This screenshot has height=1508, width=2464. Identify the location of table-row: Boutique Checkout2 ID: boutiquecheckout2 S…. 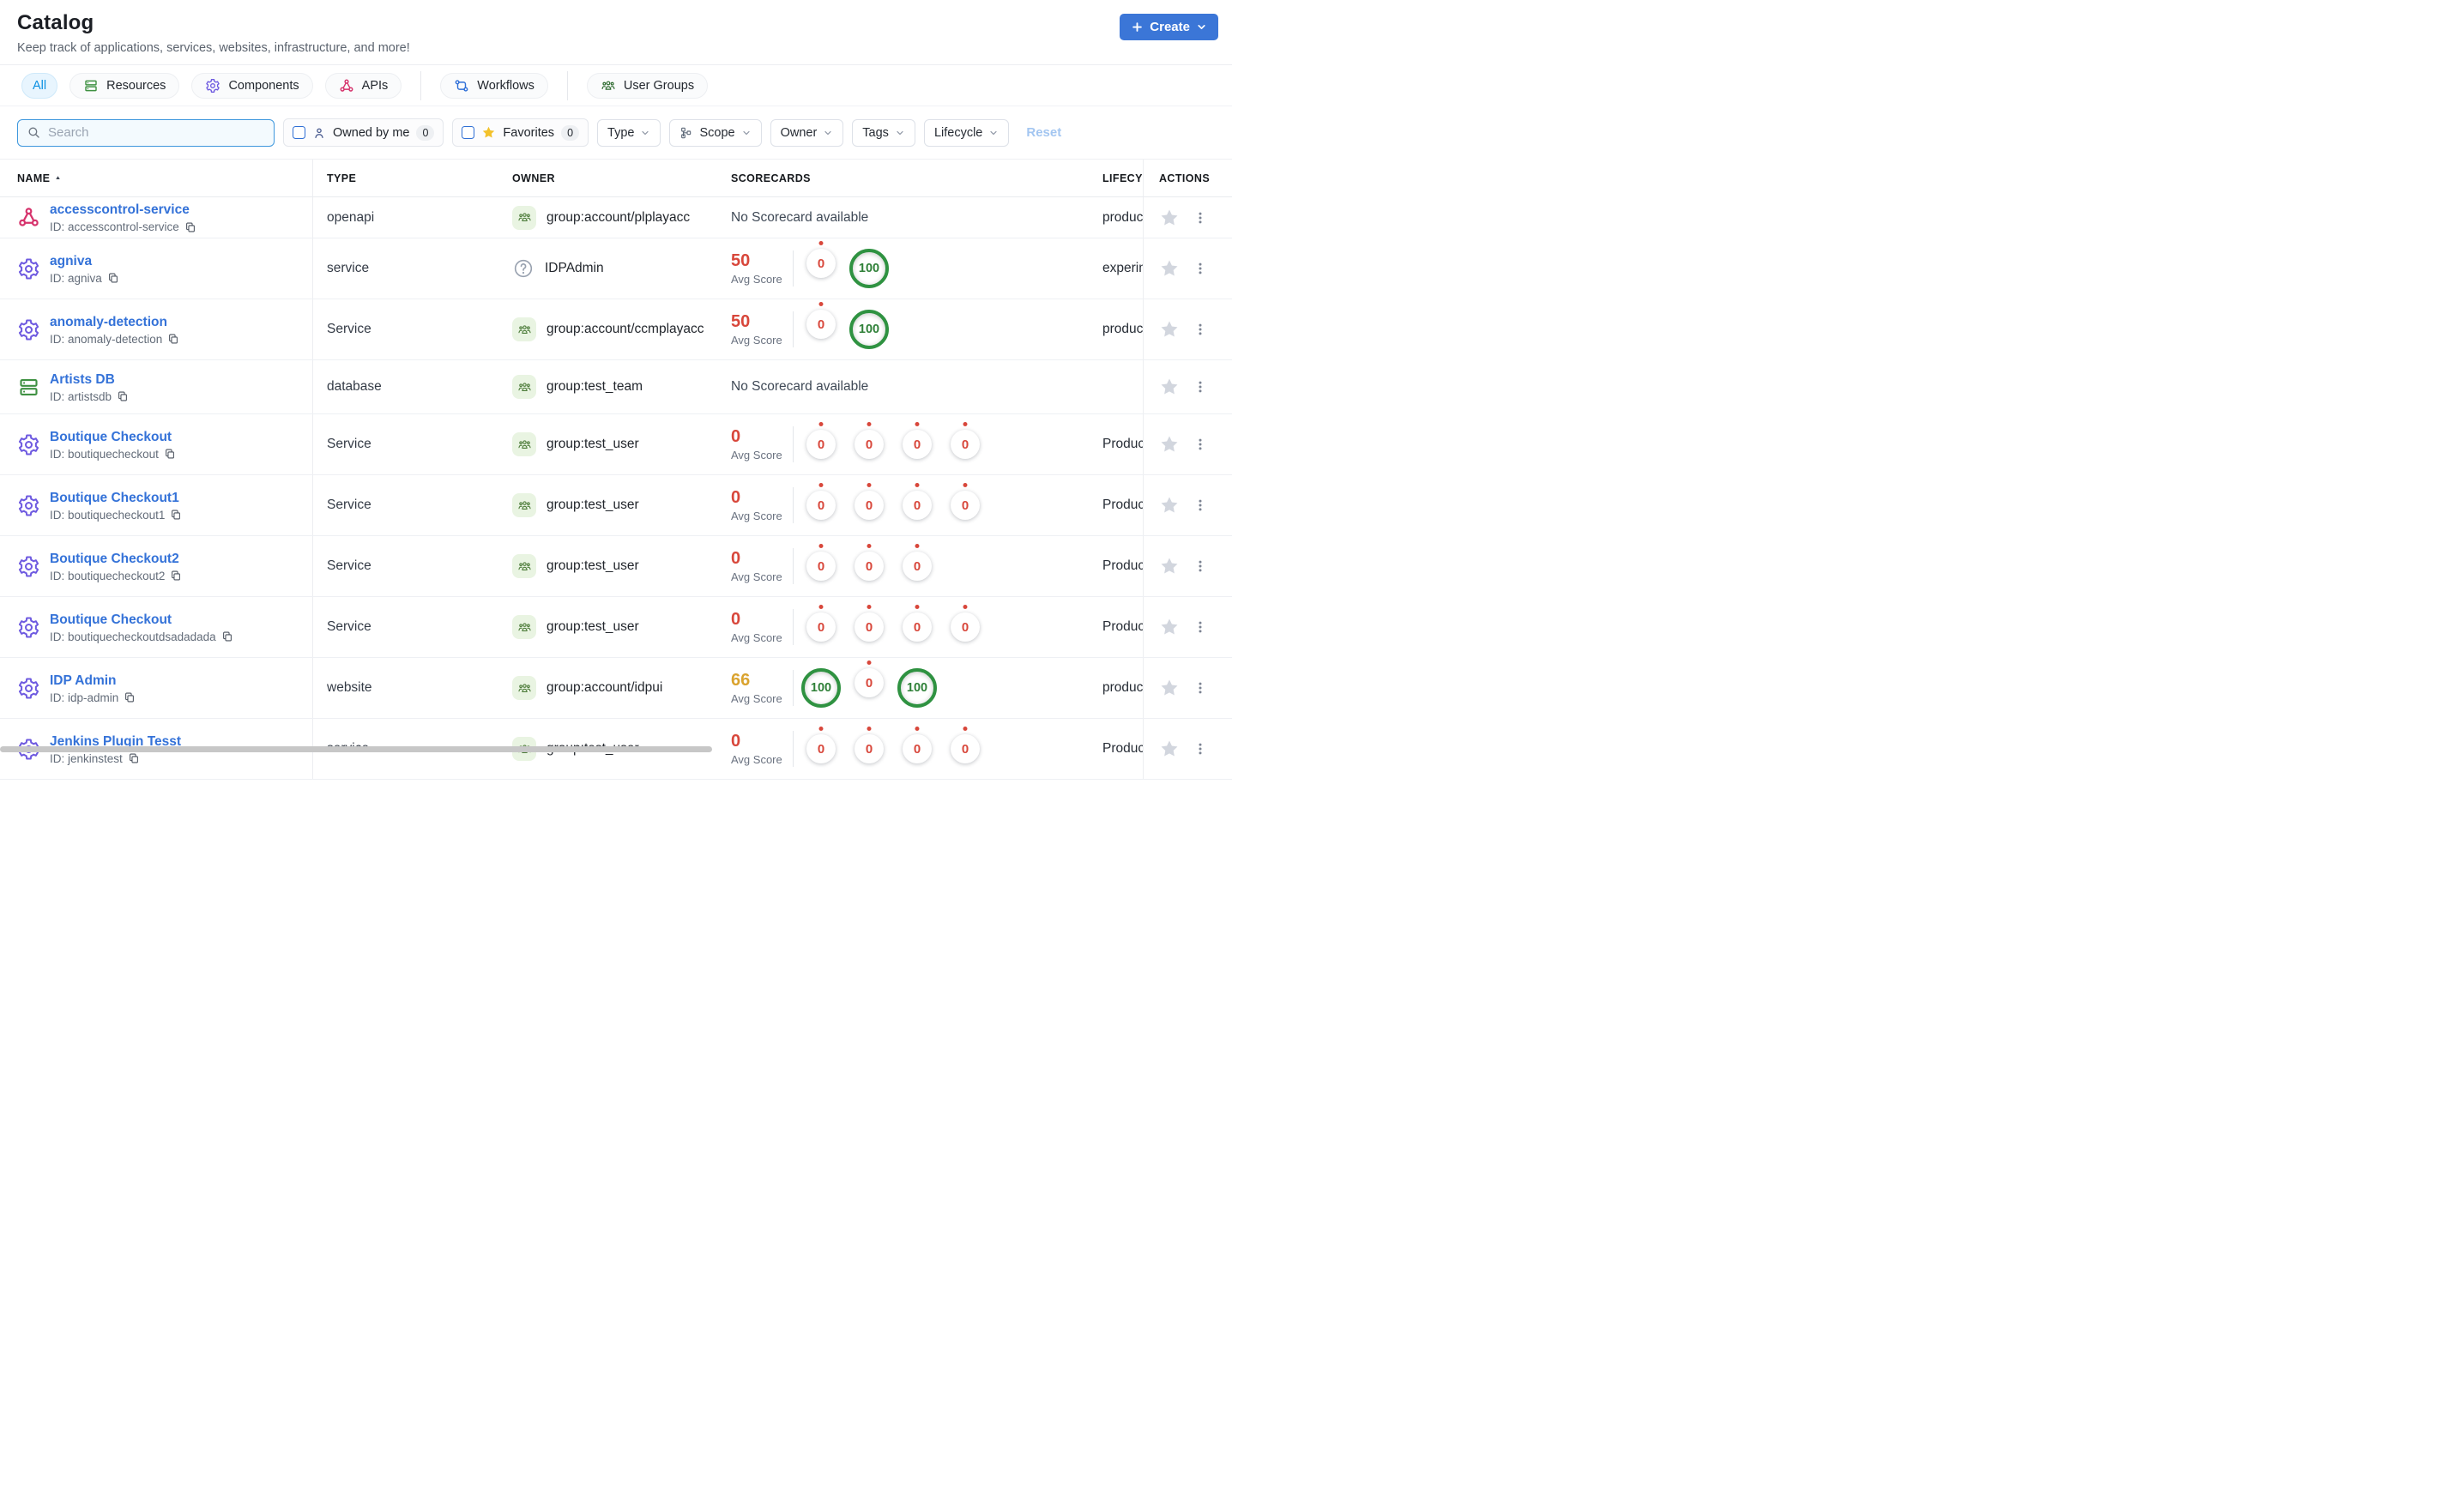
(616, 566).